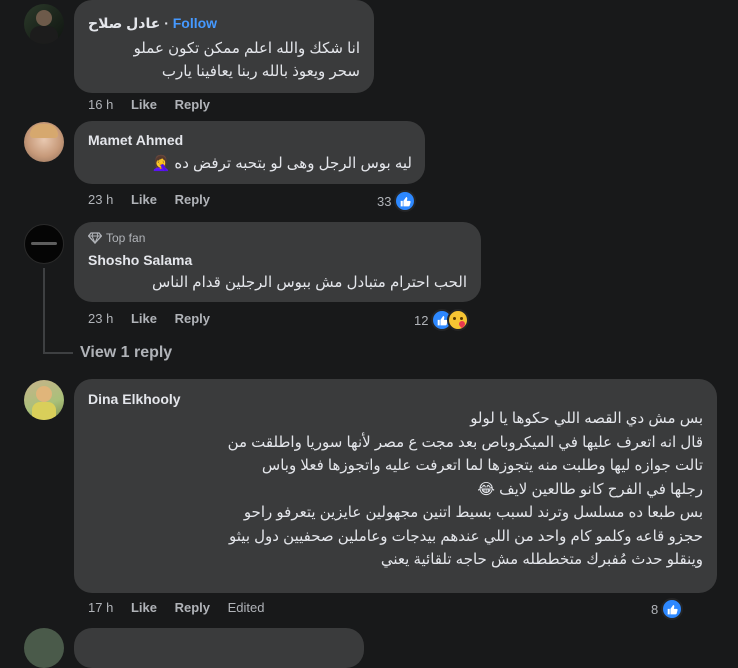 The height and width of the screenshot is (668, 738). Describe the element at coordinates (100, 104) in the screenshot. I see `comment-time: 16 h` at that location.